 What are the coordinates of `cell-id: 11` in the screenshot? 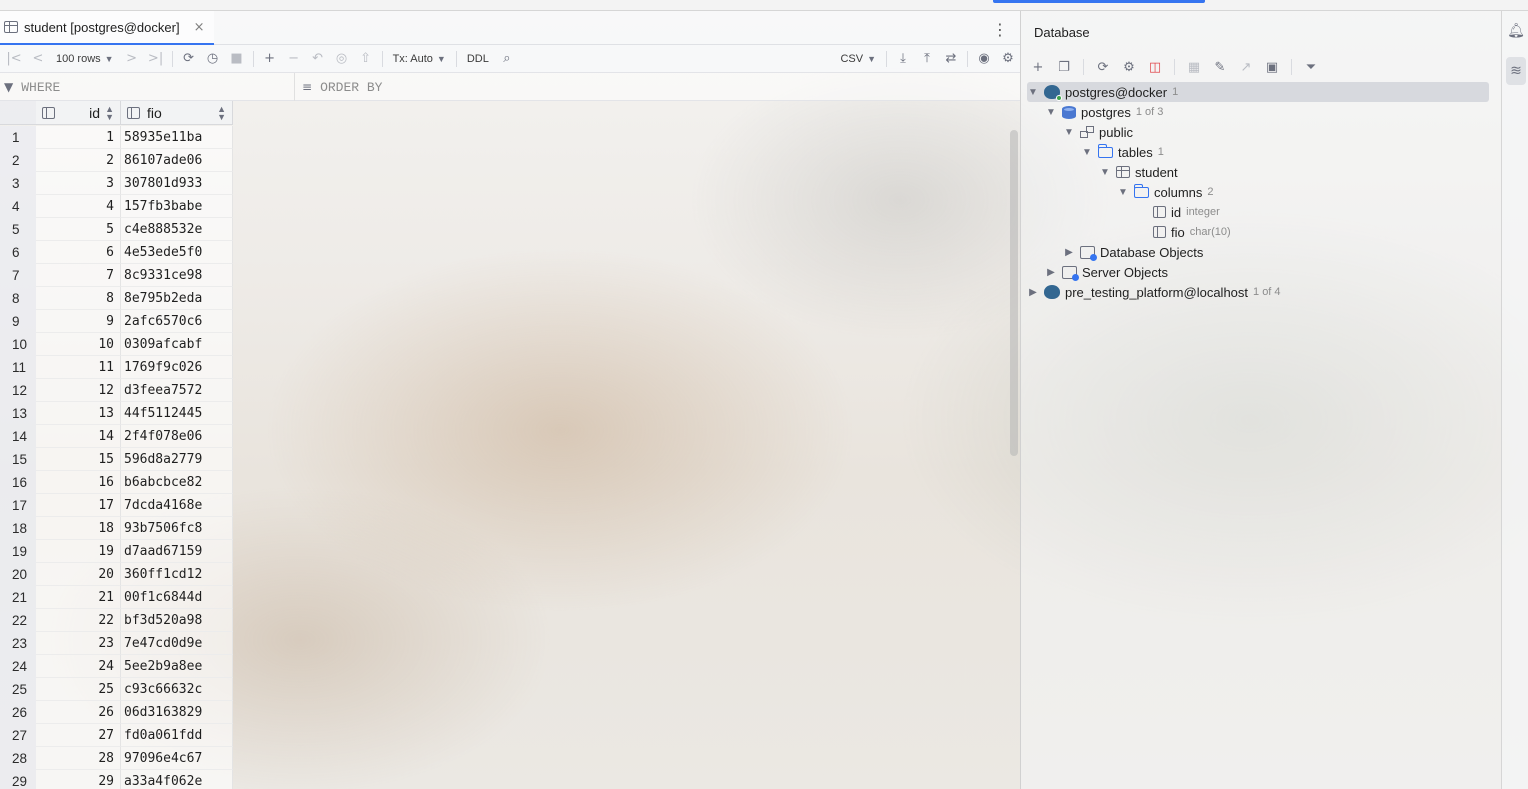 It's located at (78, 367).